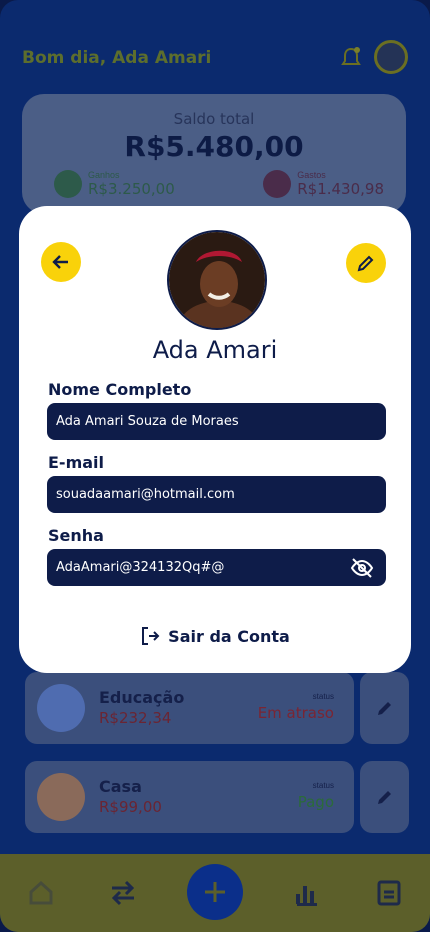  Describe the element at coordinates (76, 462) in the screenshot. I see `email-label: E-mail` at that location.